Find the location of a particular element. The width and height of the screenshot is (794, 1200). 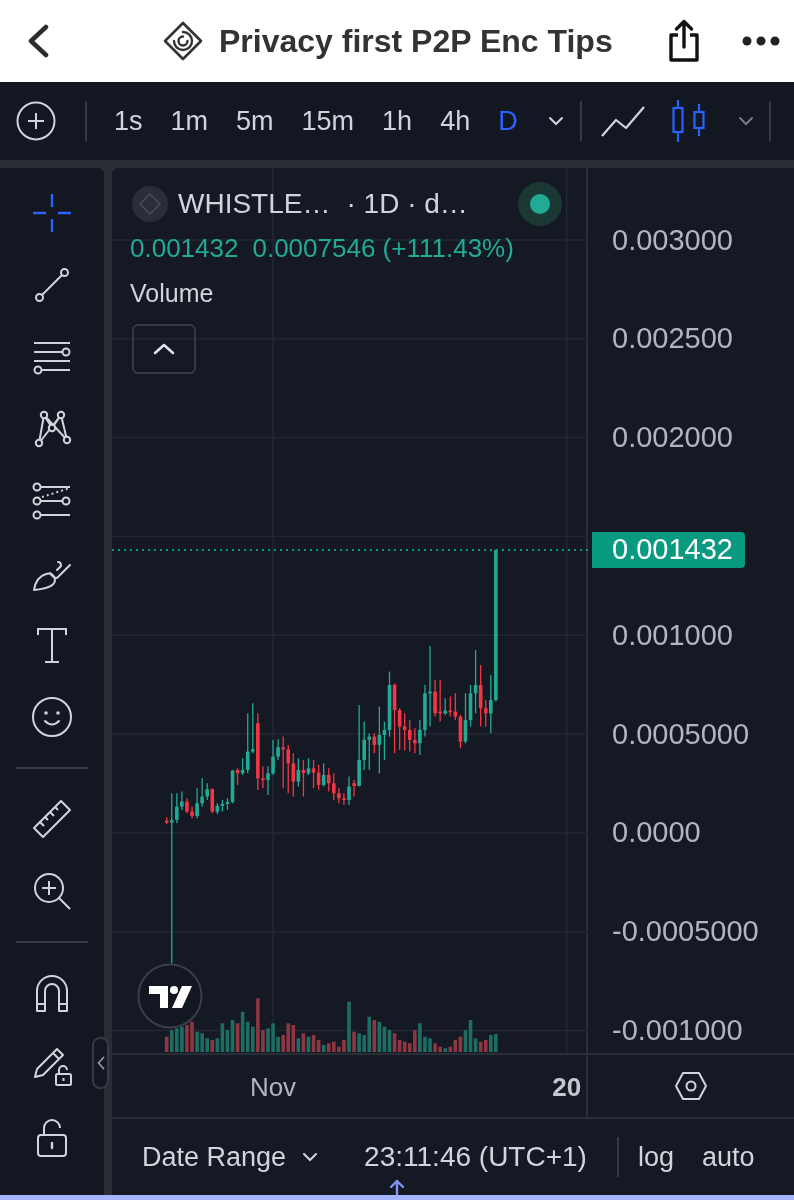

arrow-up-icon is located at coordinates (397, 1187).